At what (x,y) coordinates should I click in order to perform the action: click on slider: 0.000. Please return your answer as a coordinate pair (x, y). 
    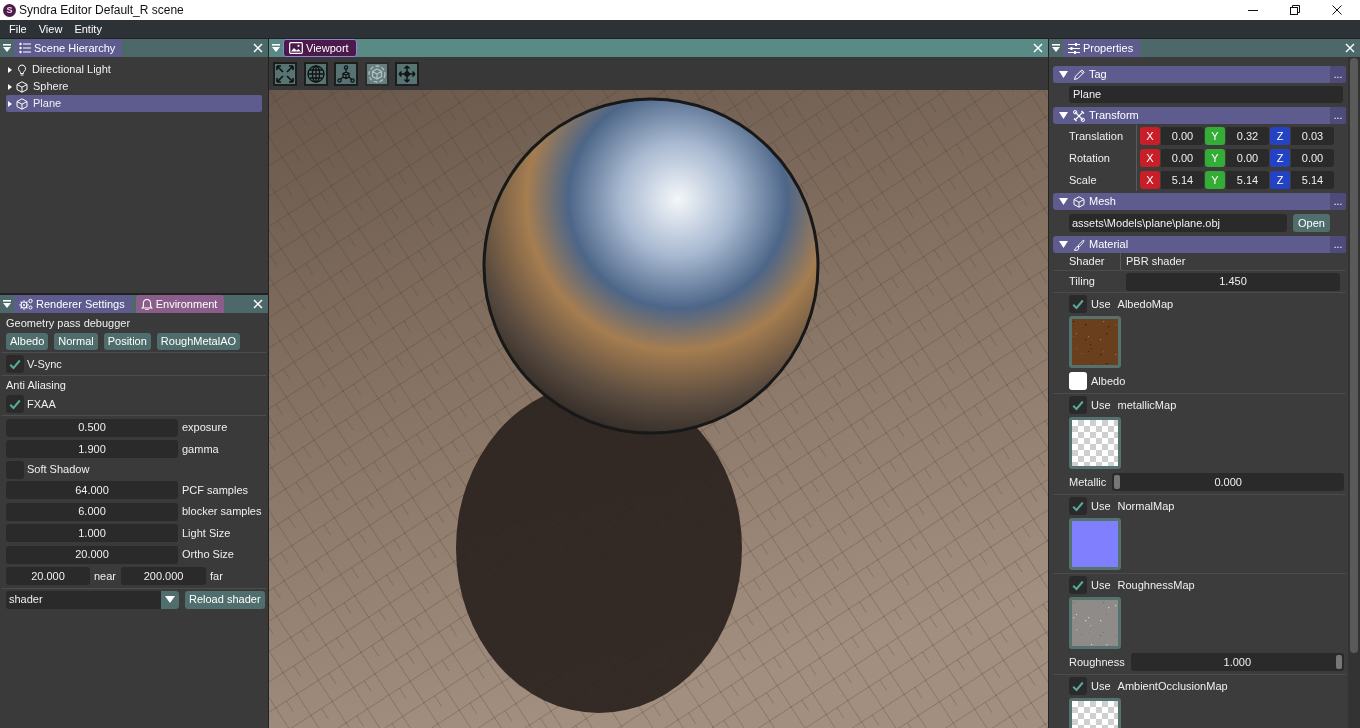
    Looking at the image, I should click on (1228, 482).